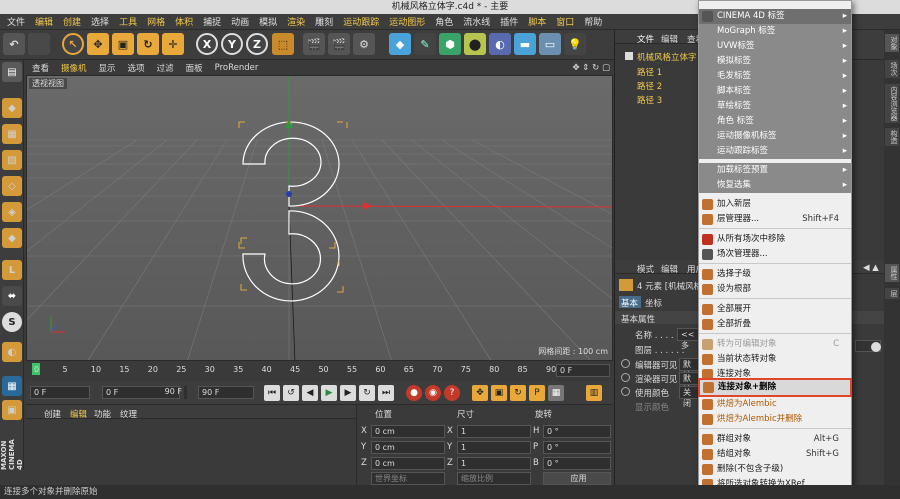  What do you see at coordinates (329, 393) in the screenshot?
I see `play-icon: ▶` at bounding box center [329, 393].